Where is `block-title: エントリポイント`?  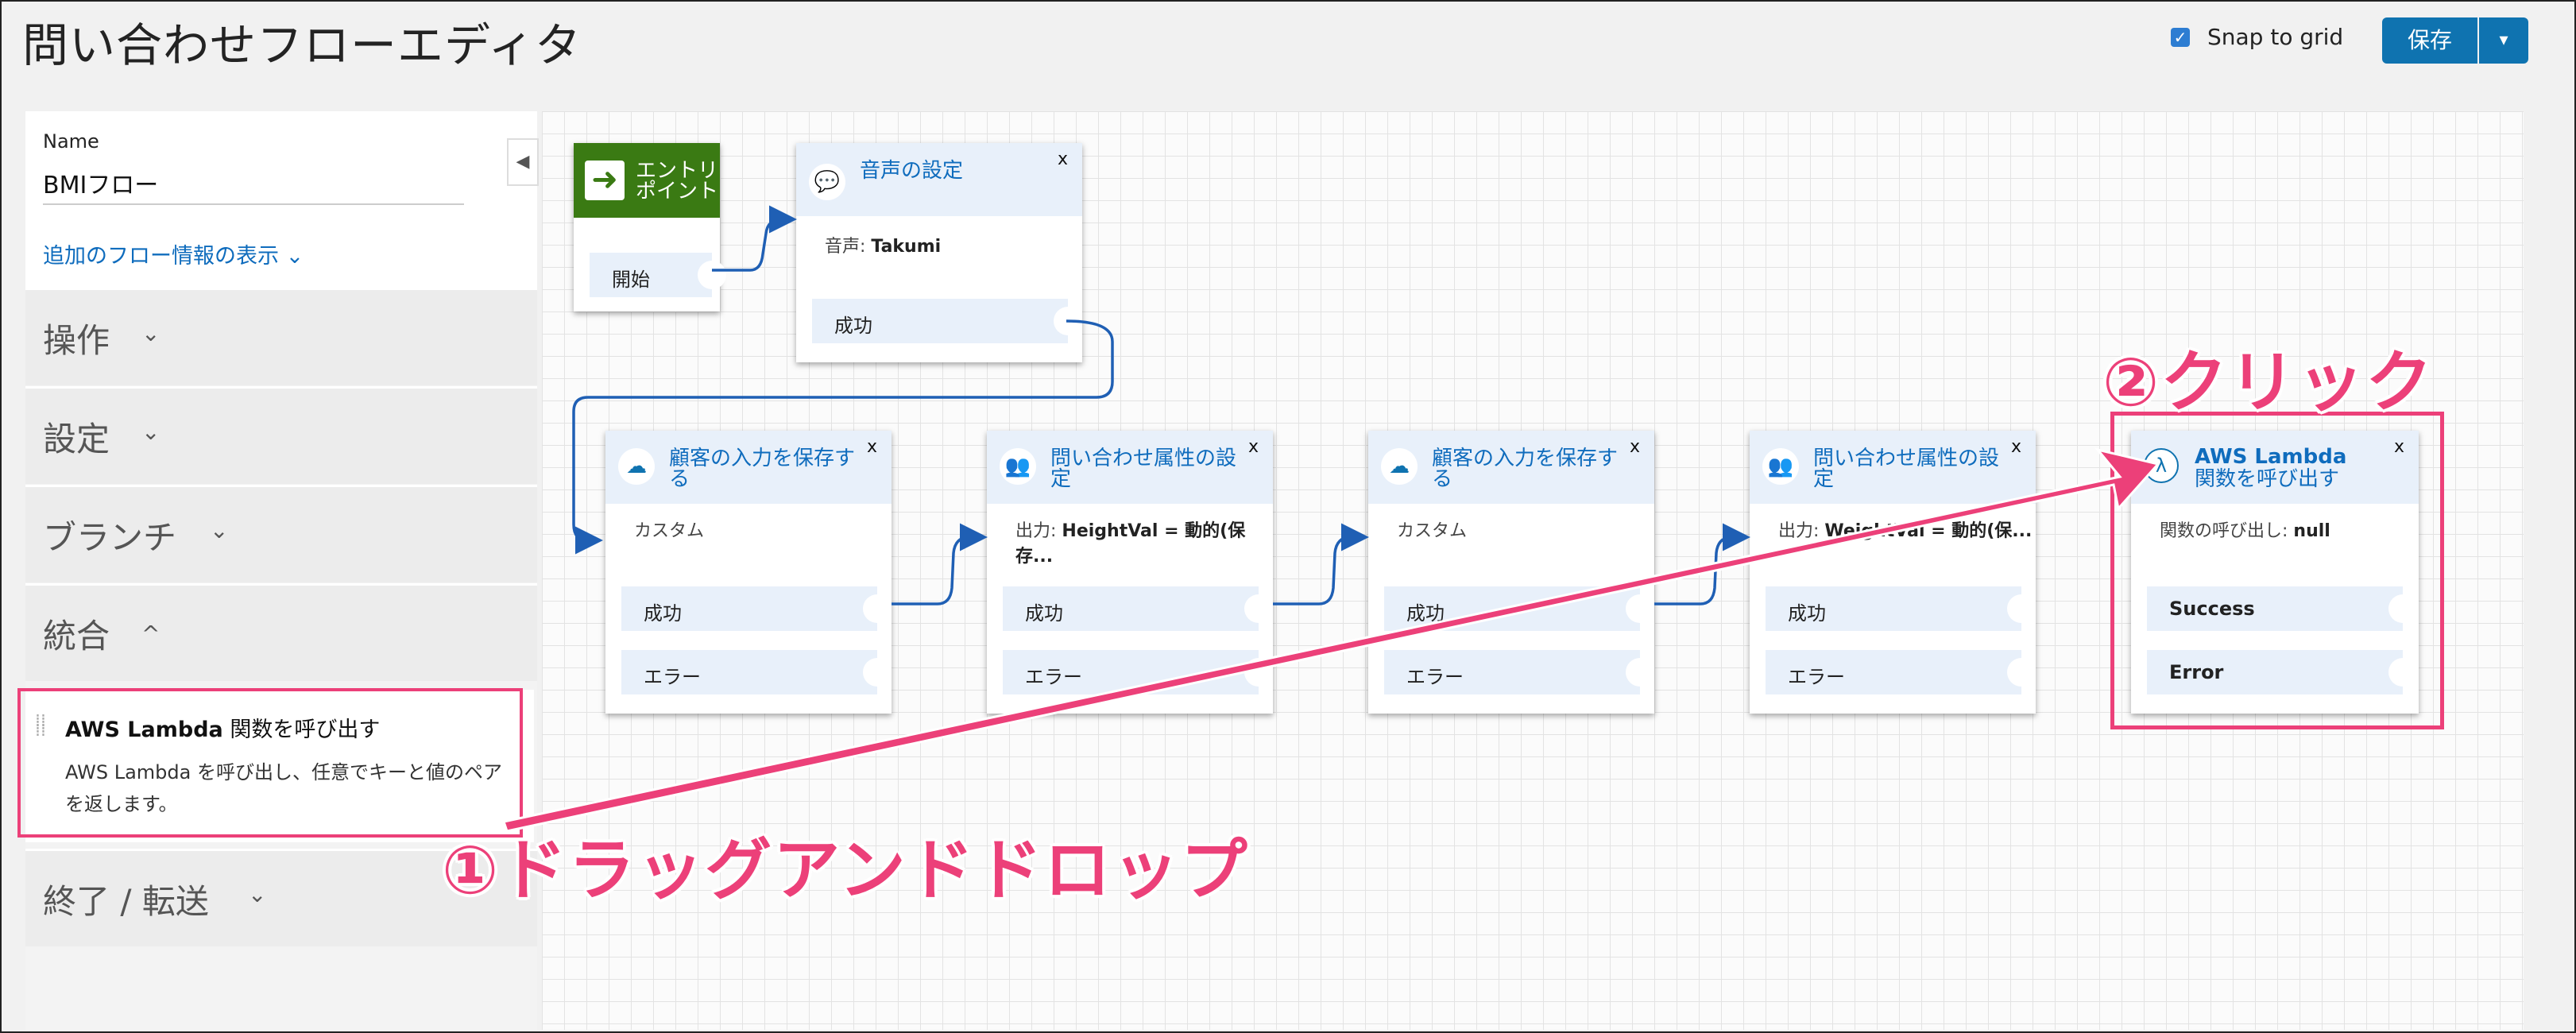 block-title: エントリポイント is located at coordinates (677, 182).